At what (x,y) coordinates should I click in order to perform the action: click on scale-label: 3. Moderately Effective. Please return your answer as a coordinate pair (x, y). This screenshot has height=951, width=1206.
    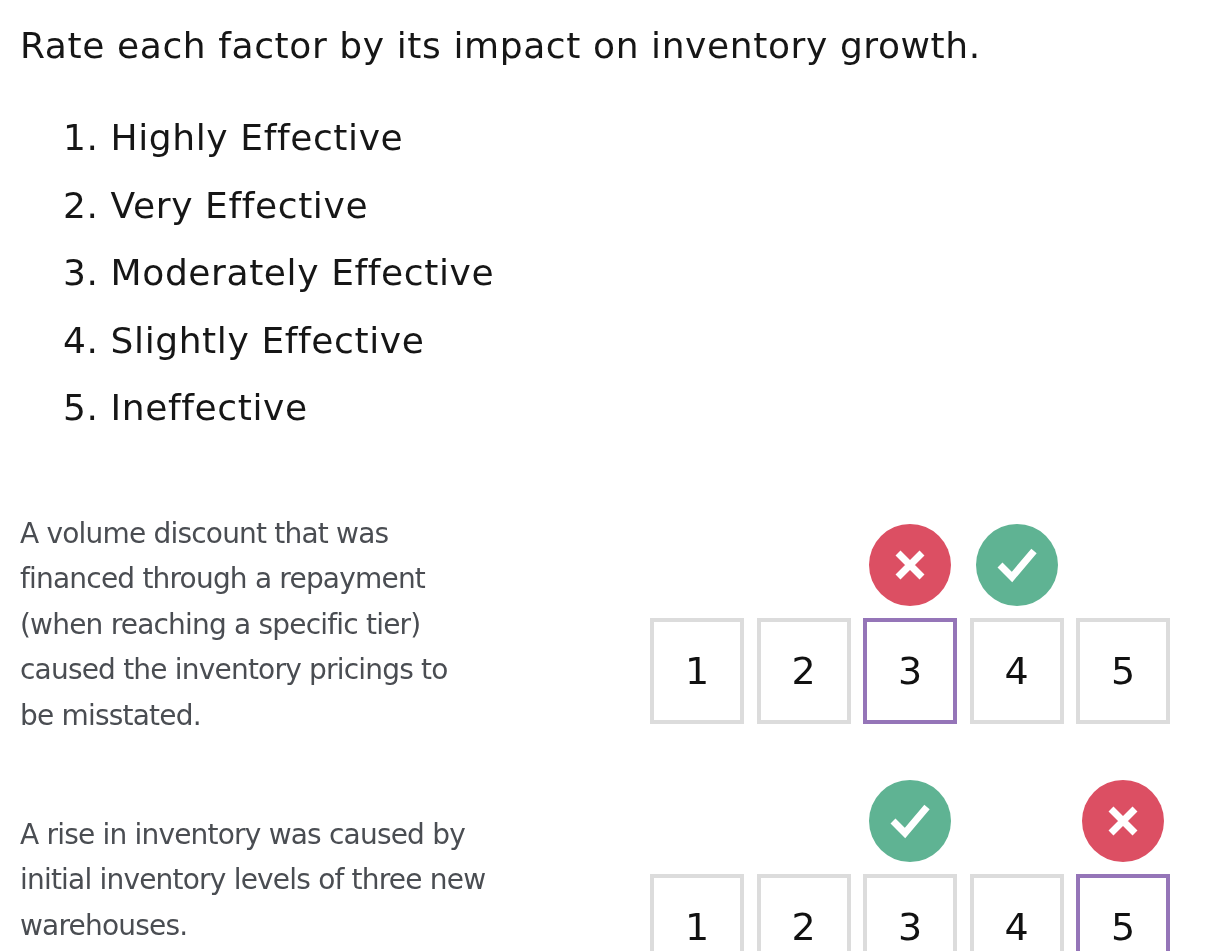
    Looking at the image, I should click on (279, 273).